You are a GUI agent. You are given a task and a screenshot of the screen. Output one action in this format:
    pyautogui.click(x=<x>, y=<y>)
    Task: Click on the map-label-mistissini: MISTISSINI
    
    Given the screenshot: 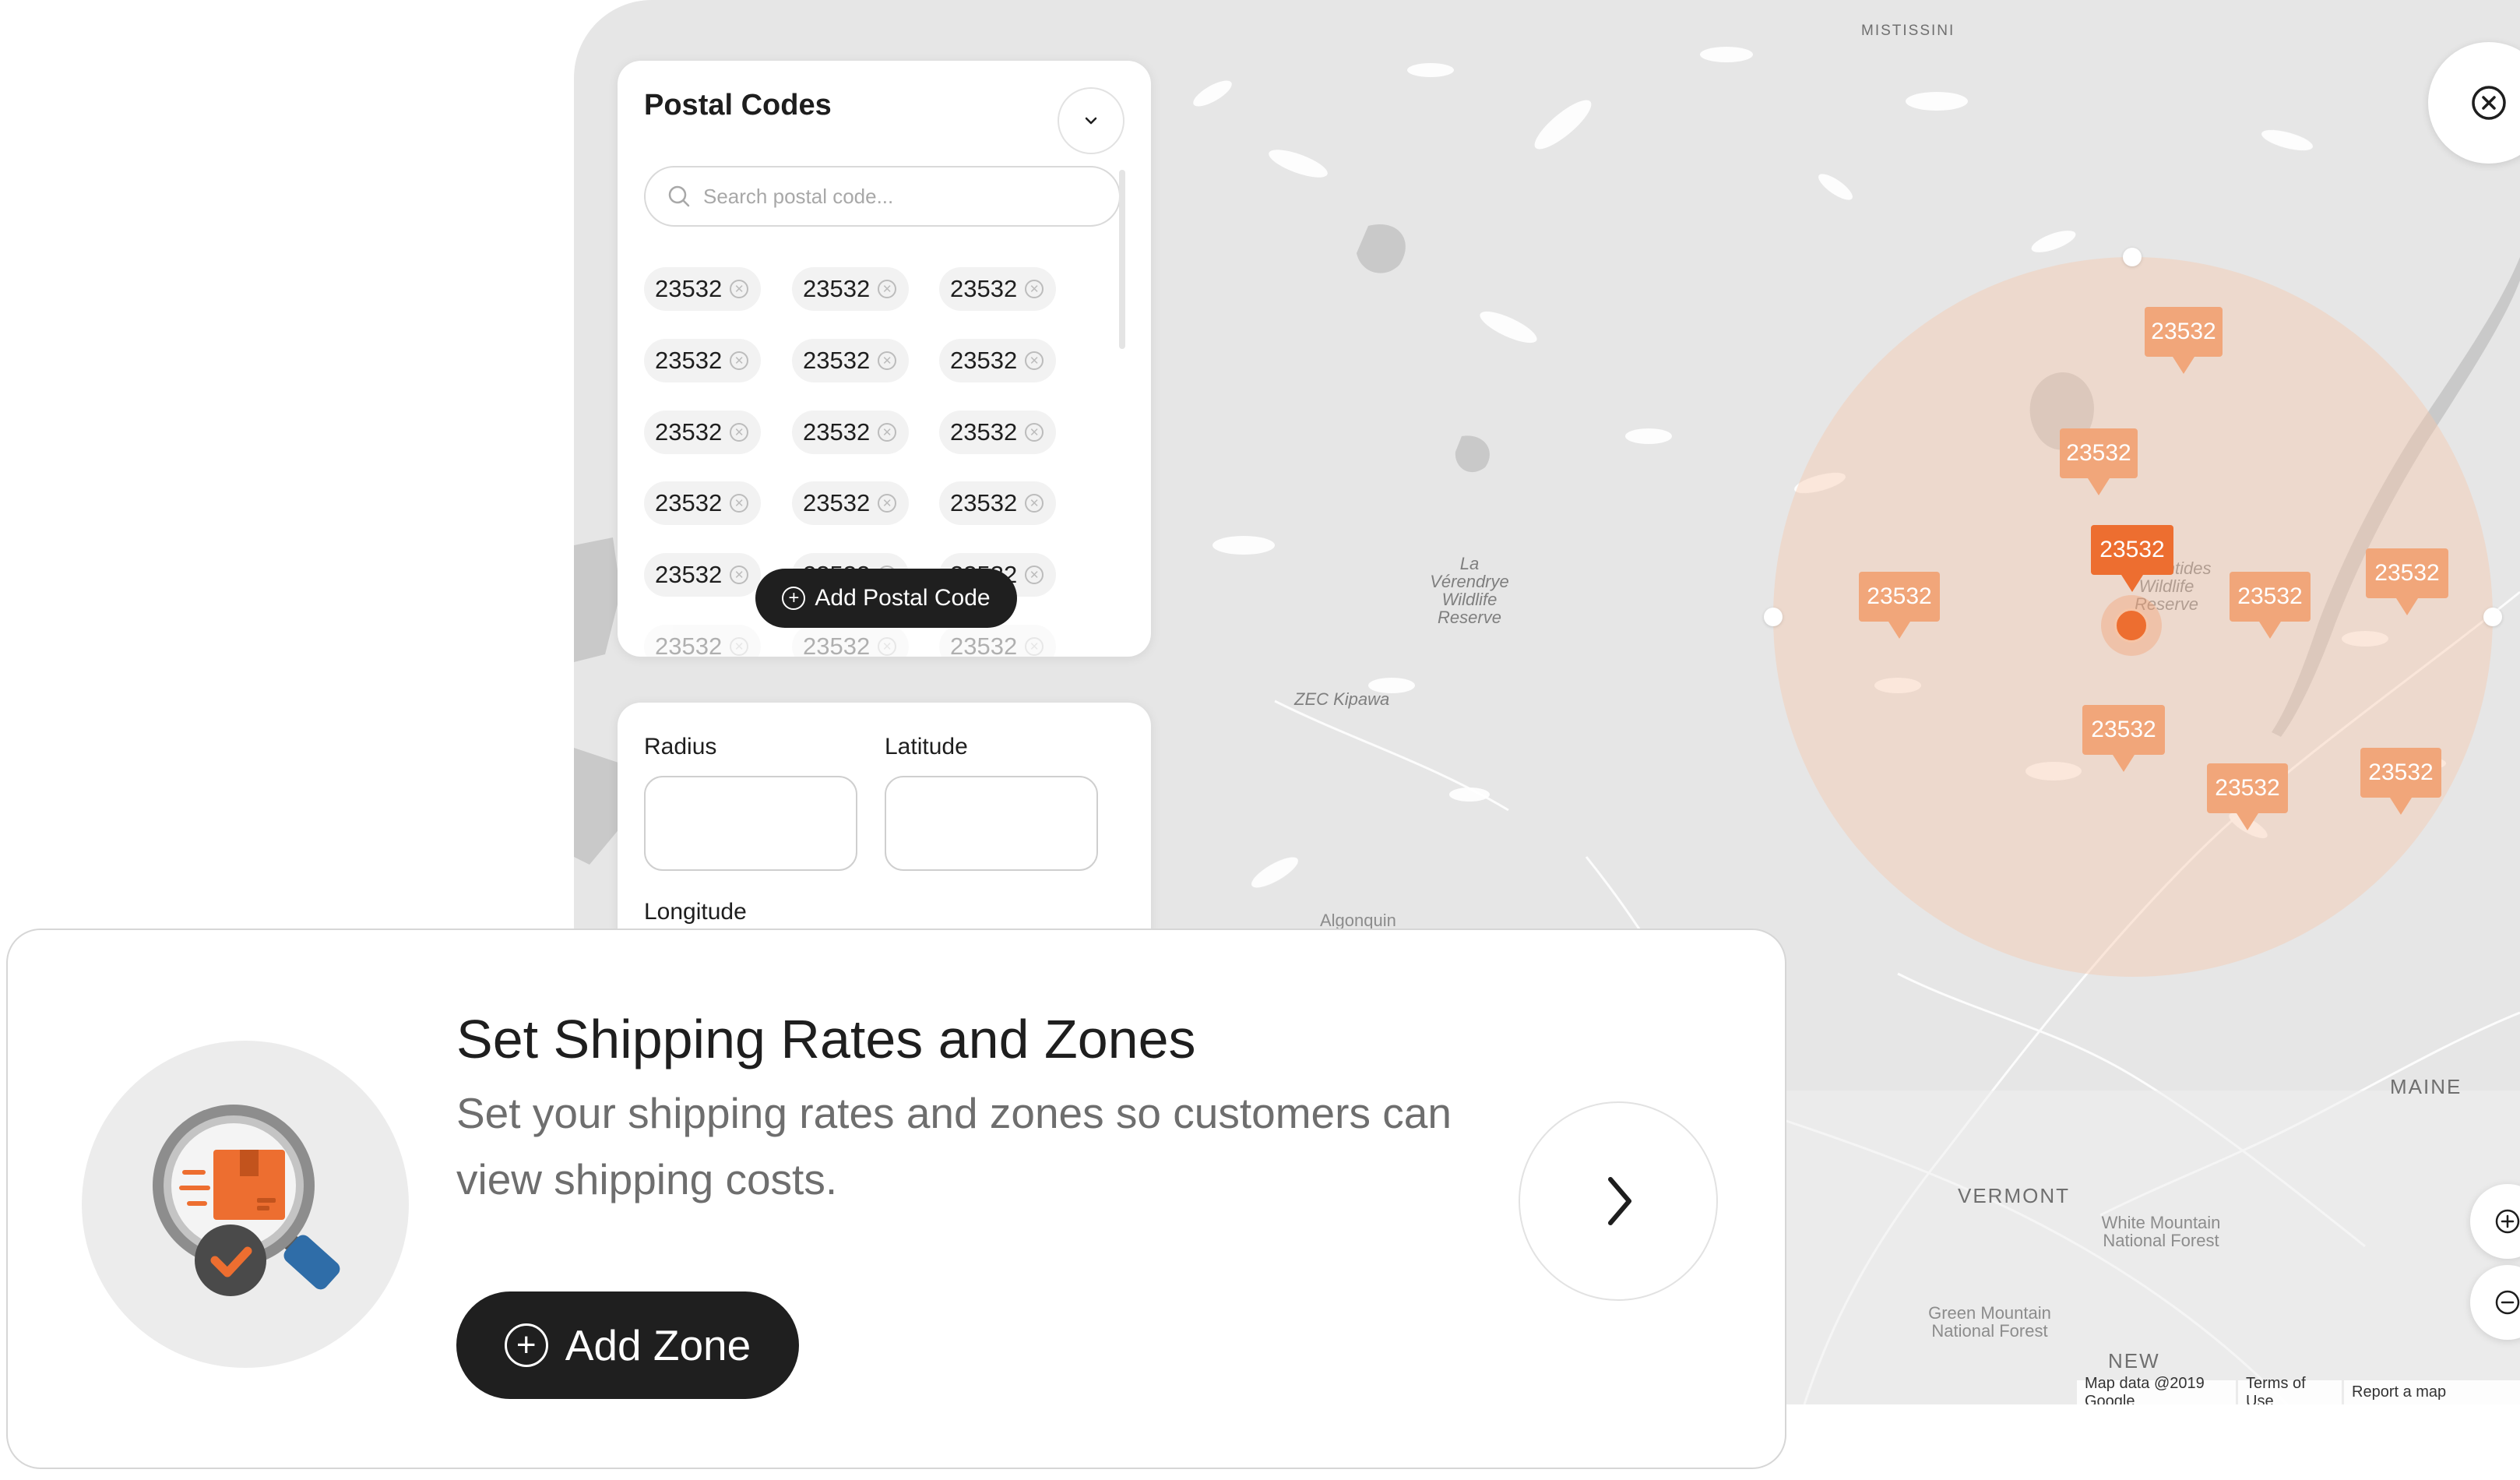 What is the action you would take?
    pyautogui.click(x=1908, y=31)
    